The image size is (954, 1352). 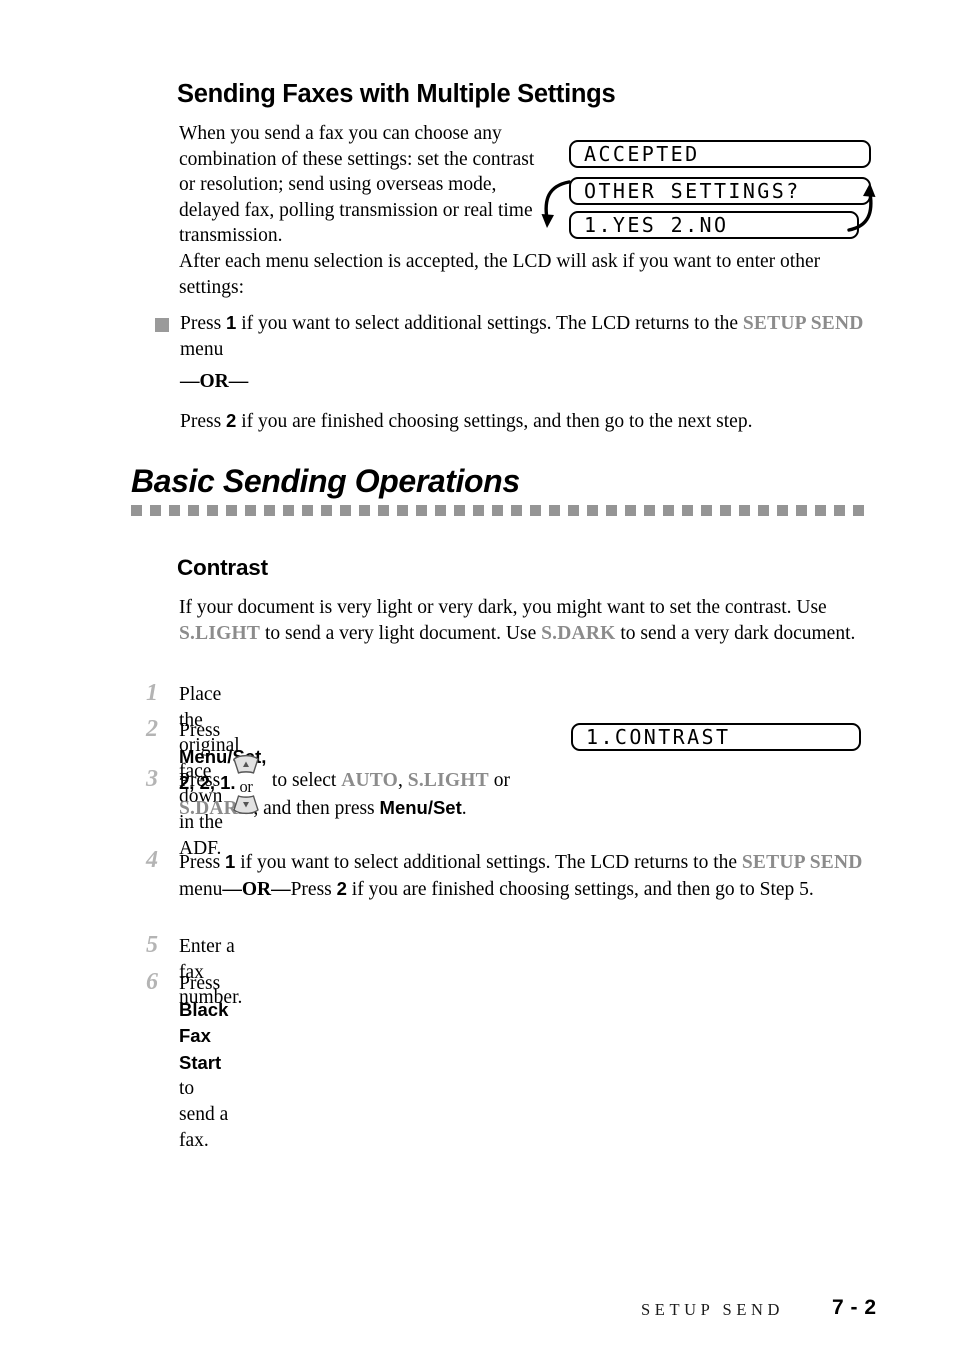 What do you see at coordinates (200, 983) in the screenshot?
I see `step-6-press-label: Press` at bounding box center [200, 983].